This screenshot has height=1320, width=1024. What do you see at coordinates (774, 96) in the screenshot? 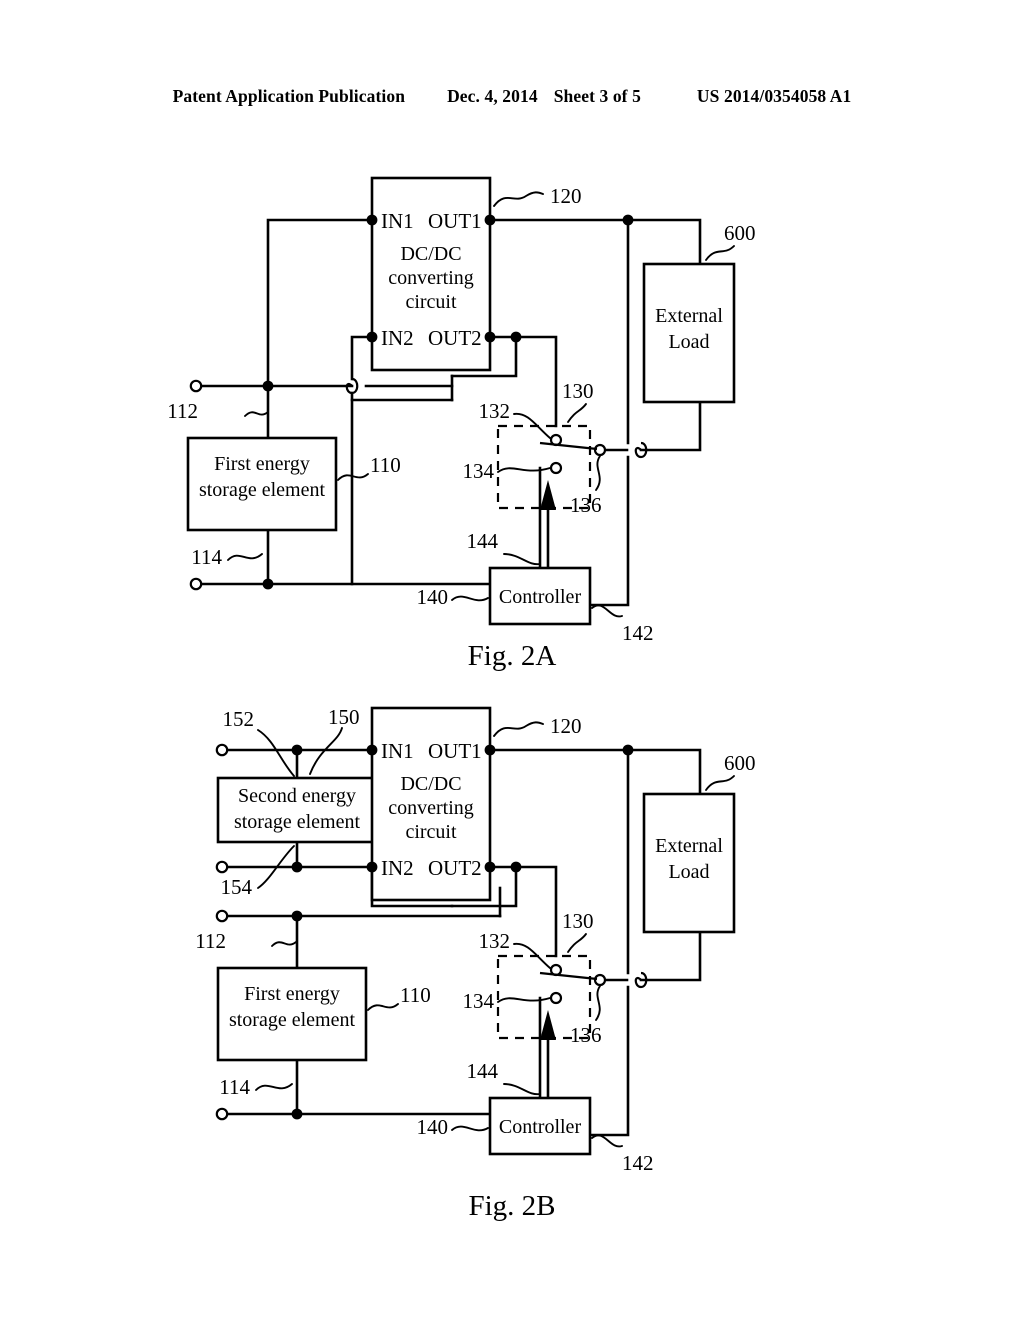
I see `header-patent-number: US 2014/0354058 A1` at bounding box center [774, 96].